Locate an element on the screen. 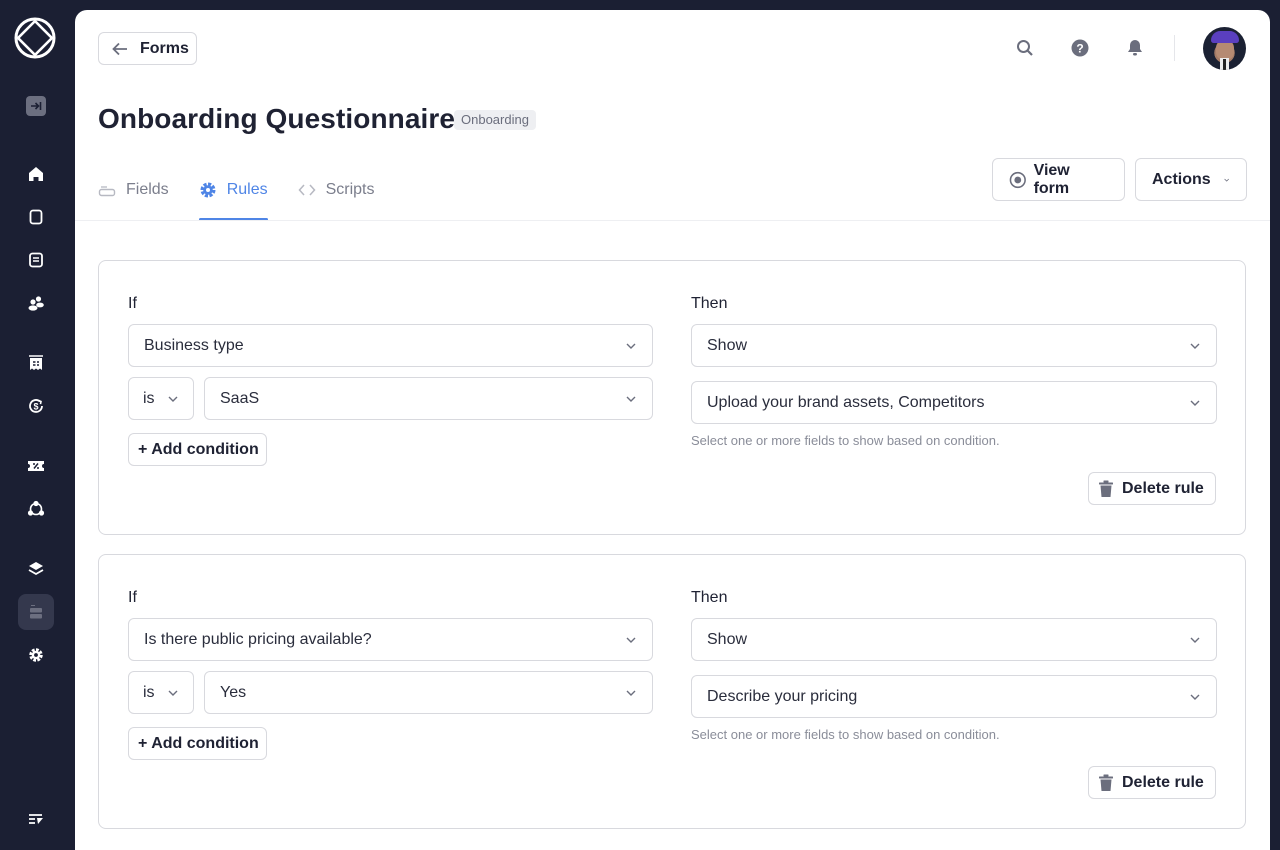  changelog-icon is located at coordinates (36, 819).